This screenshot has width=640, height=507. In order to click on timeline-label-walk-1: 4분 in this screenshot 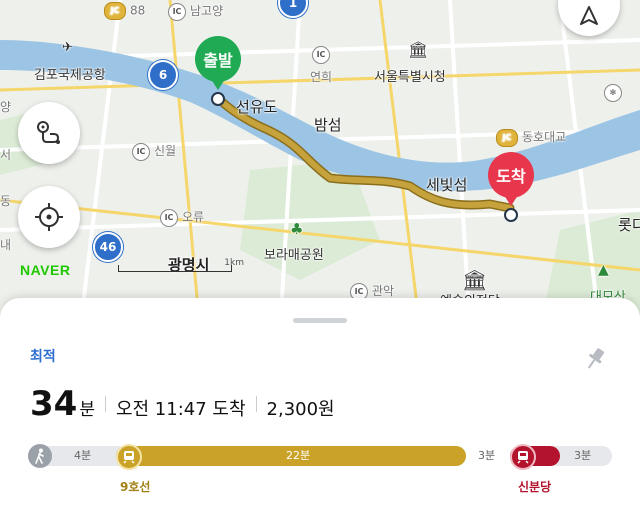, I will do `click(83, 455)`.